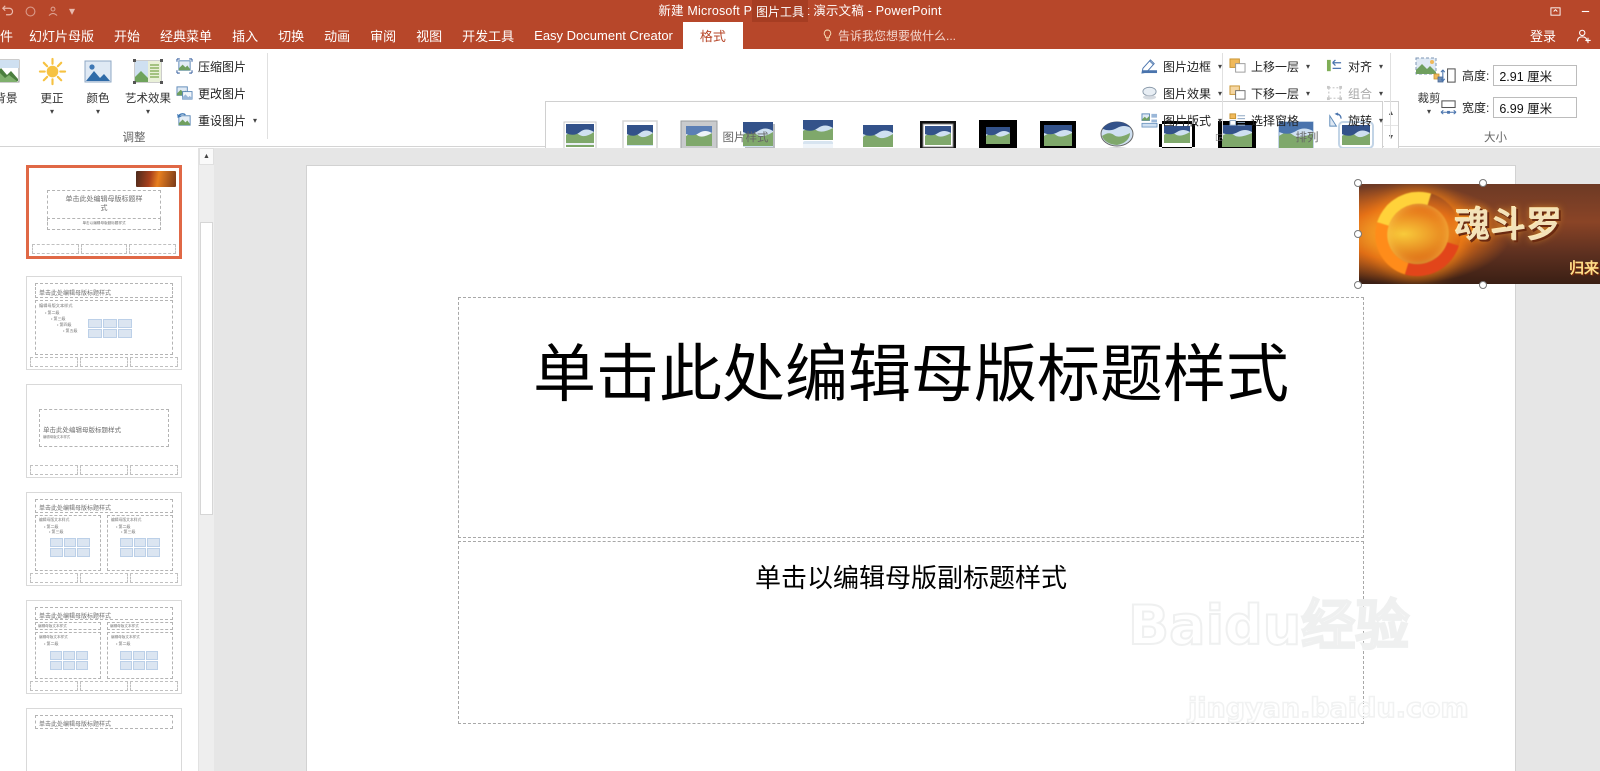 The width and height of the screenshot is (1600, 771). Describe the element at coordinates (1555, 11) in the screenshot. I see `ribbon-display-options-icon` at that location.